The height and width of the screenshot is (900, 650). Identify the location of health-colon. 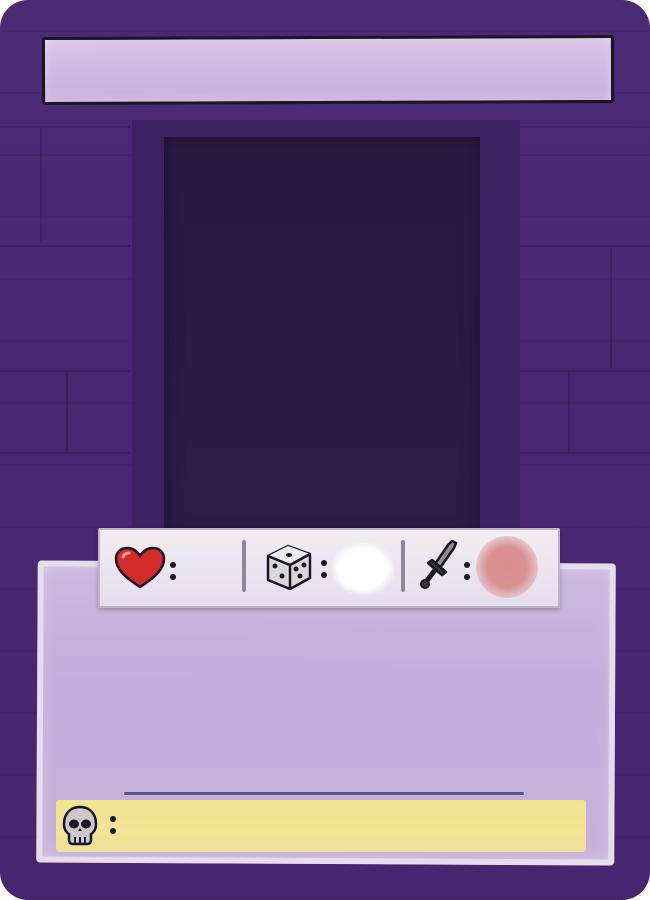
(173, 571).